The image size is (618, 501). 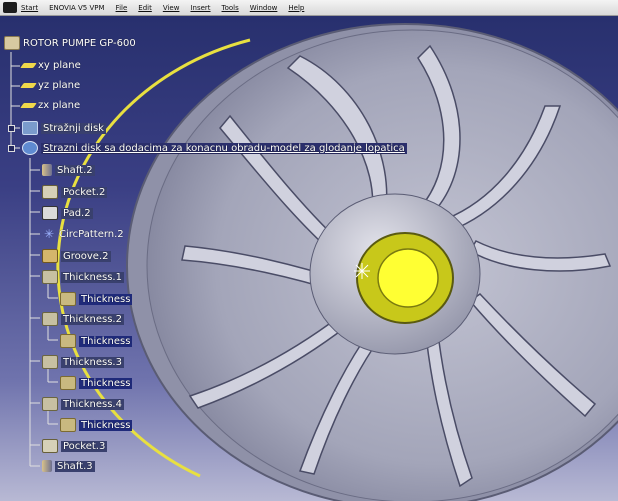 I want to click on pad-icon, so click(x=50, y=213).